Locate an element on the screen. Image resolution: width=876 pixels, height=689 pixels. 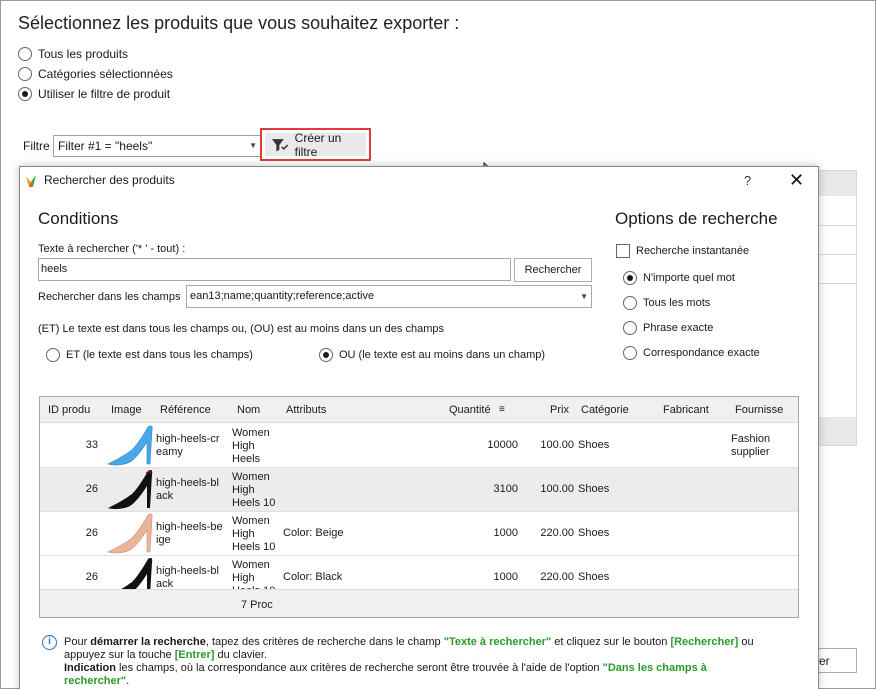
match-option-any-word: N'importe quel mot is located at coordinates (679, 278).